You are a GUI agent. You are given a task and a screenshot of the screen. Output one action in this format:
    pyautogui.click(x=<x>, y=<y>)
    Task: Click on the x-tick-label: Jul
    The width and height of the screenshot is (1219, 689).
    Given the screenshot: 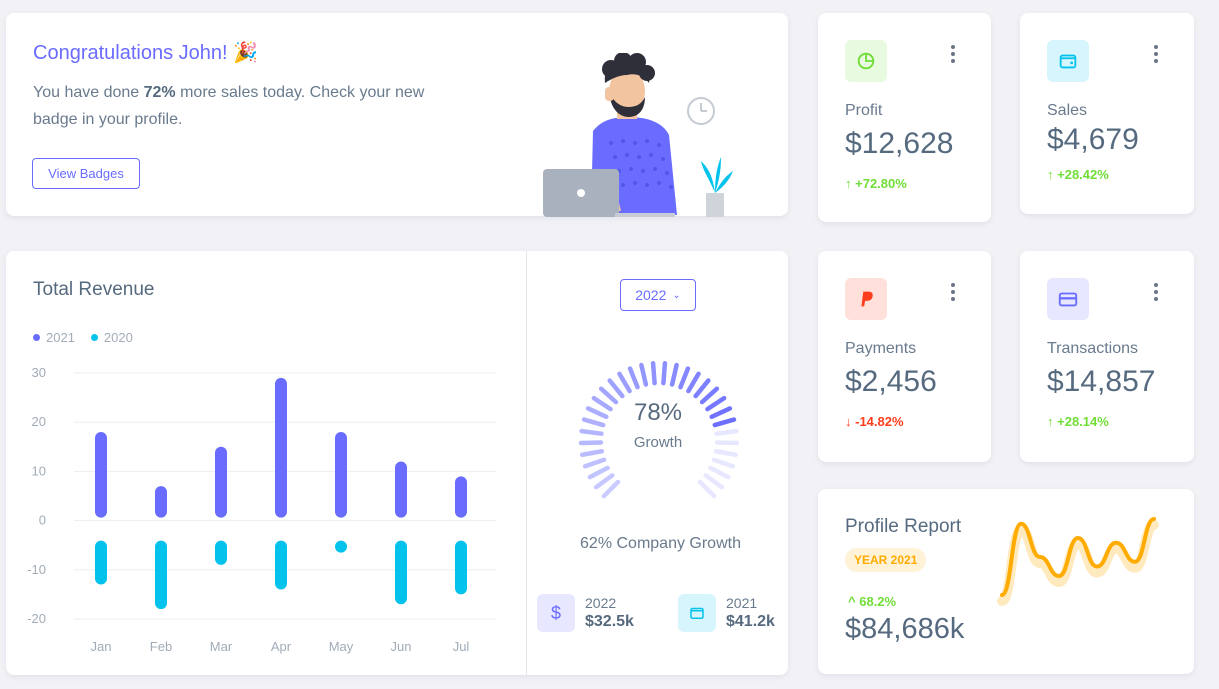 What is the action you would take?
    pyautogui.click(x=461, y=646)
    